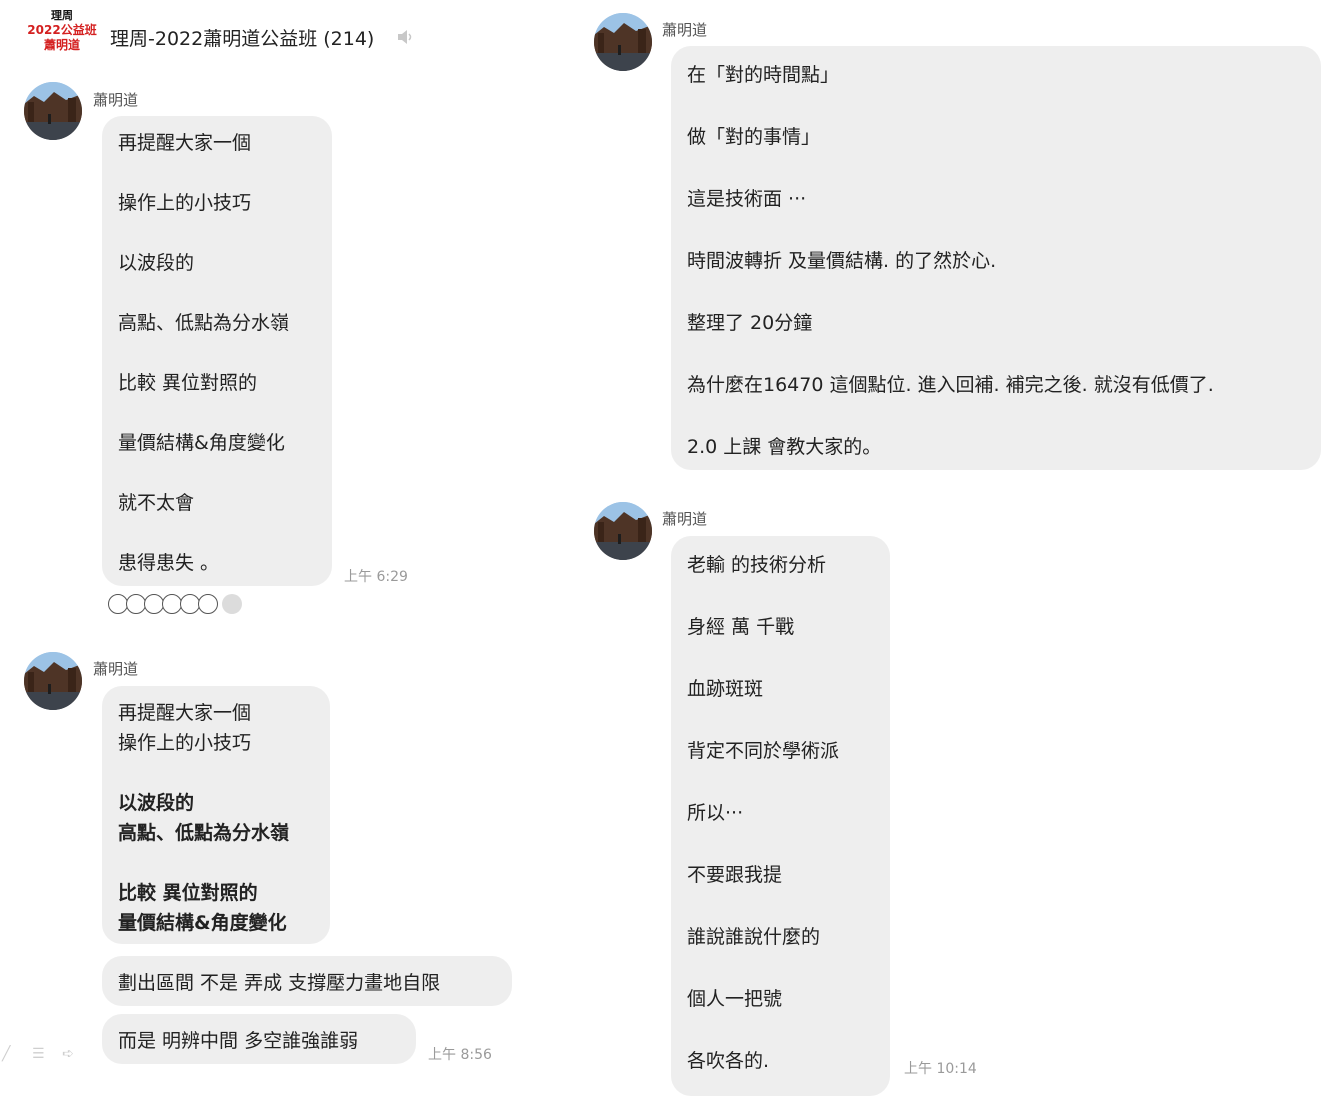  I want to click on more-reactions-icon, so click(232, 604).